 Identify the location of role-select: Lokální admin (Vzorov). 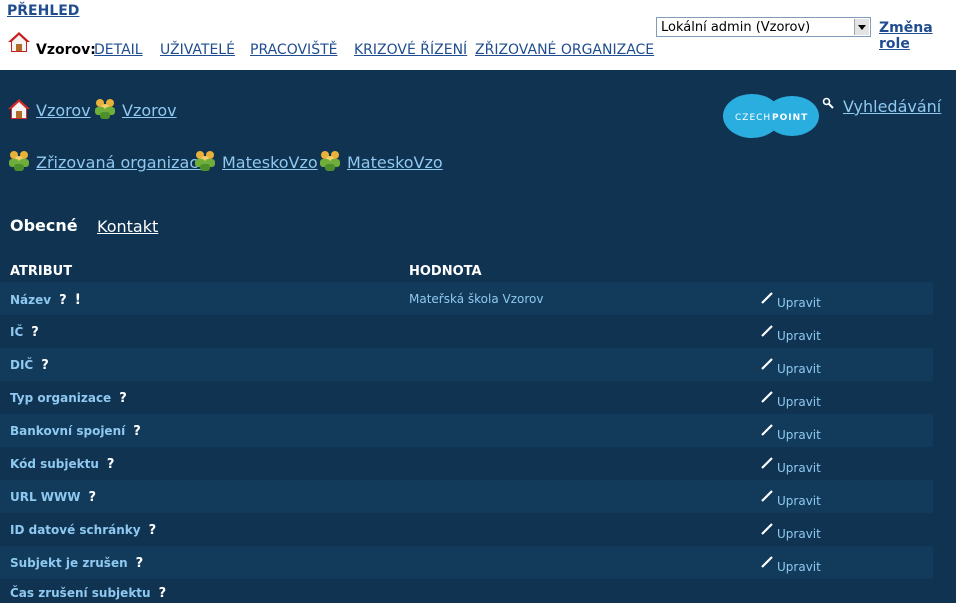
(763, 27).